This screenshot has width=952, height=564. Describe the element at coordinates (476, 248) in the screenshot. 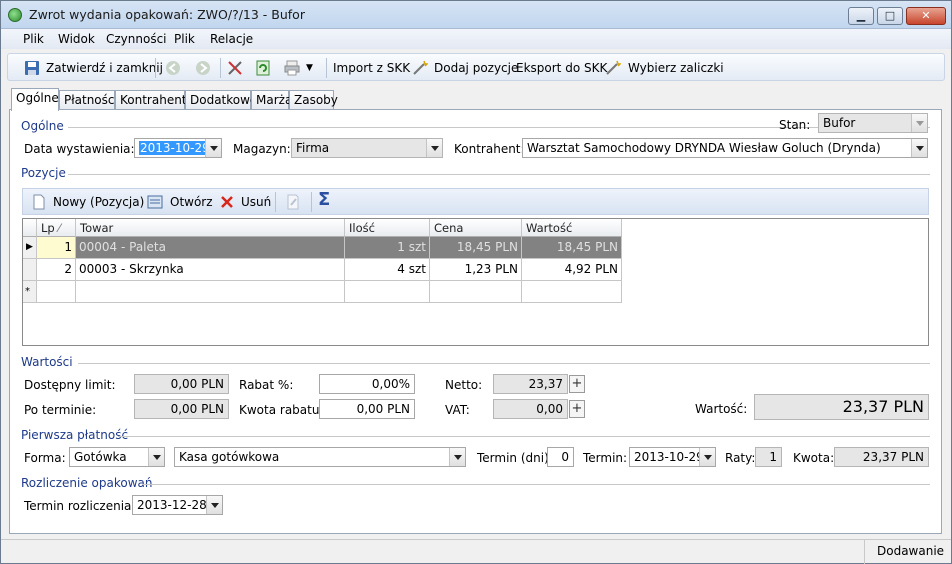

I see `cell-cena: 18,45 PLN` at that location.